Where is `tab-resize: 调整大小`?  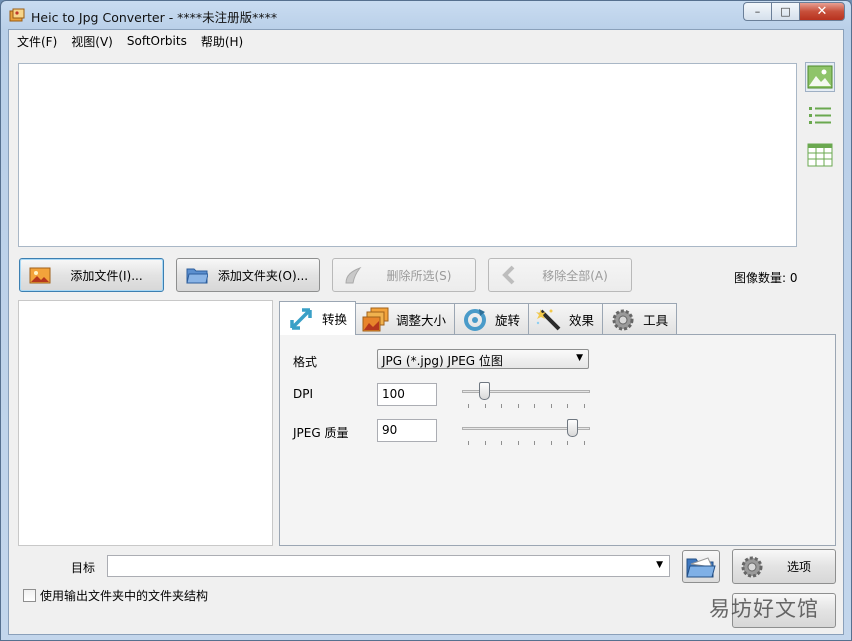 tab-resize: 调整大小 is located at coordinates (405, 319).